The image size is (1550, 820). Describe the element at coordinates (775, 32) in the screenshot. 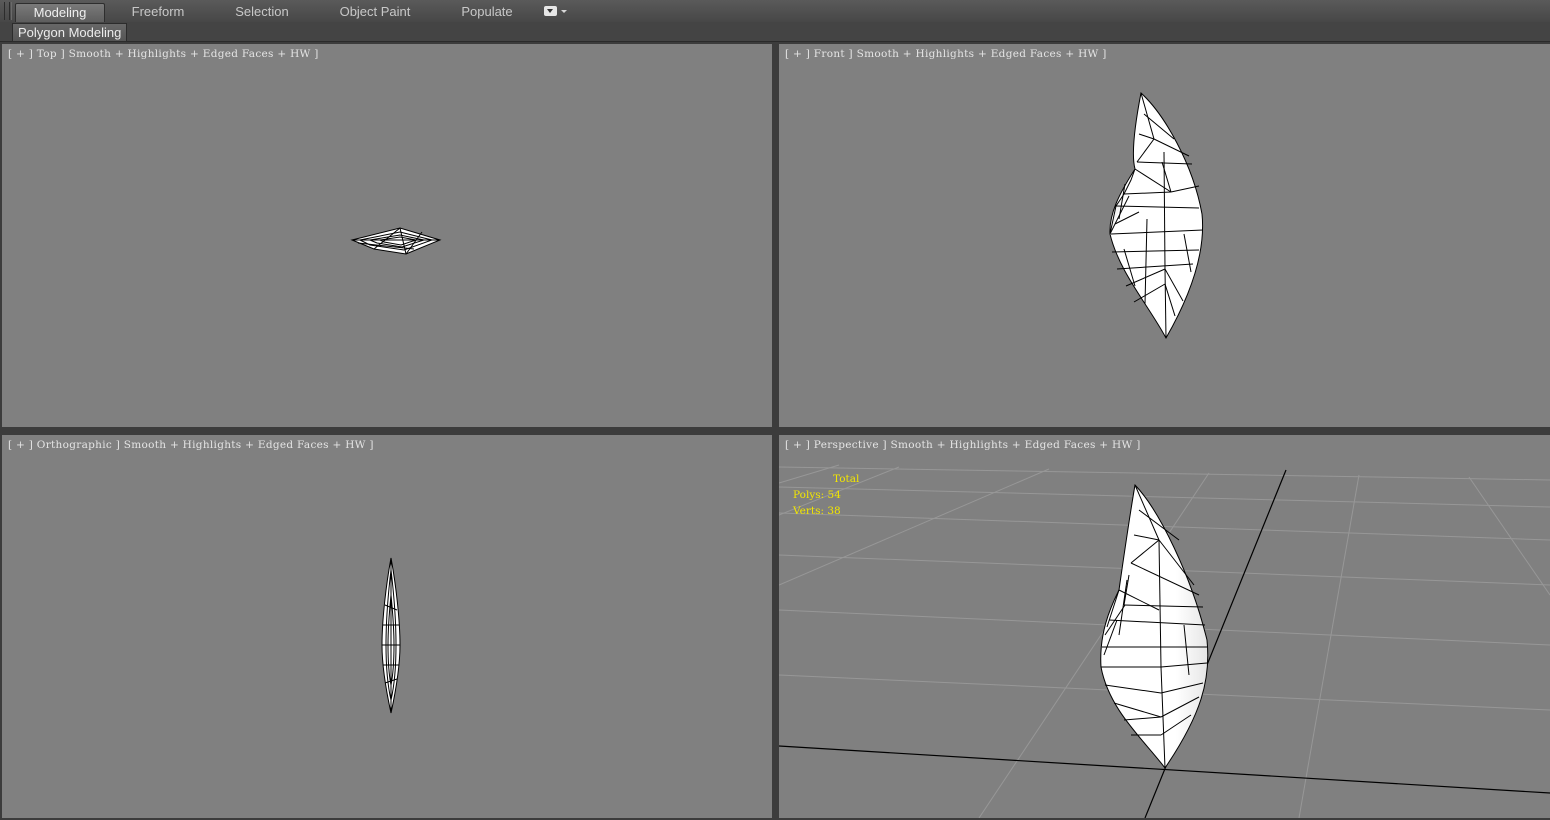

I see `ribbon-subpanel-bar: Polygon Modeling` at that location.